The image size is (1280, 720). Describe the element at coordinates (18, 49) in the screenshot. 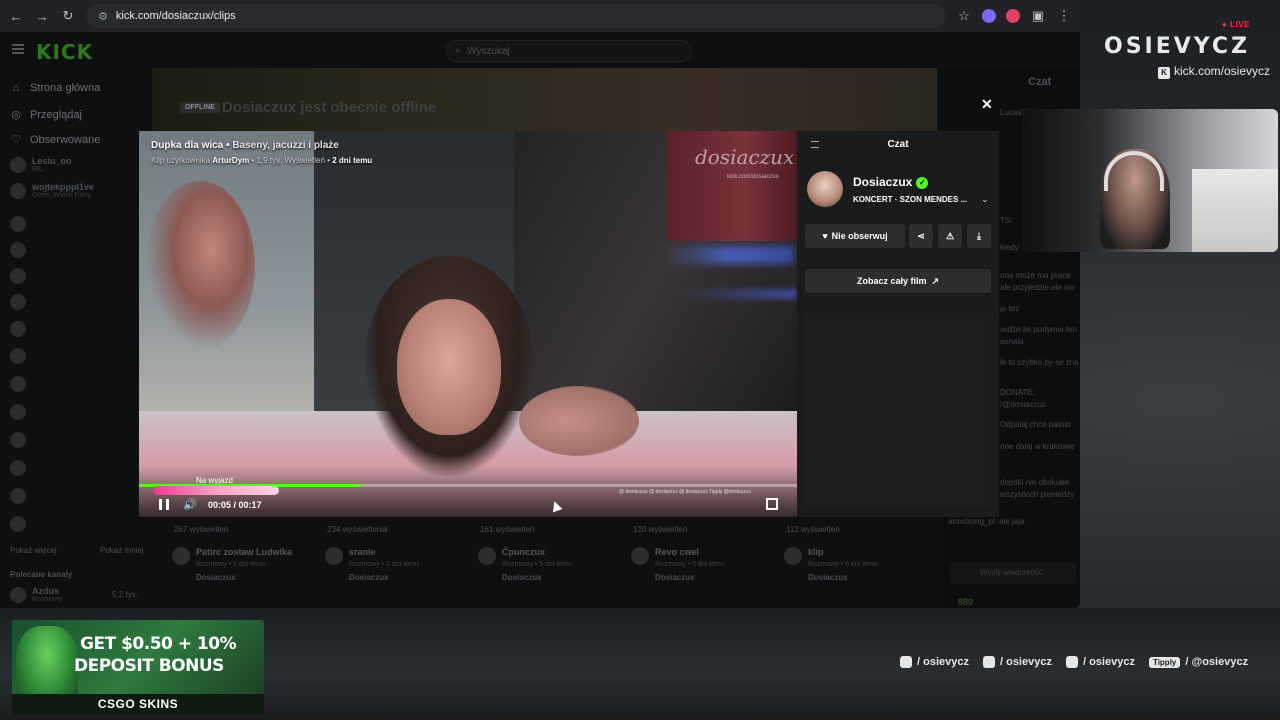

I see `menu-icon` at that location.